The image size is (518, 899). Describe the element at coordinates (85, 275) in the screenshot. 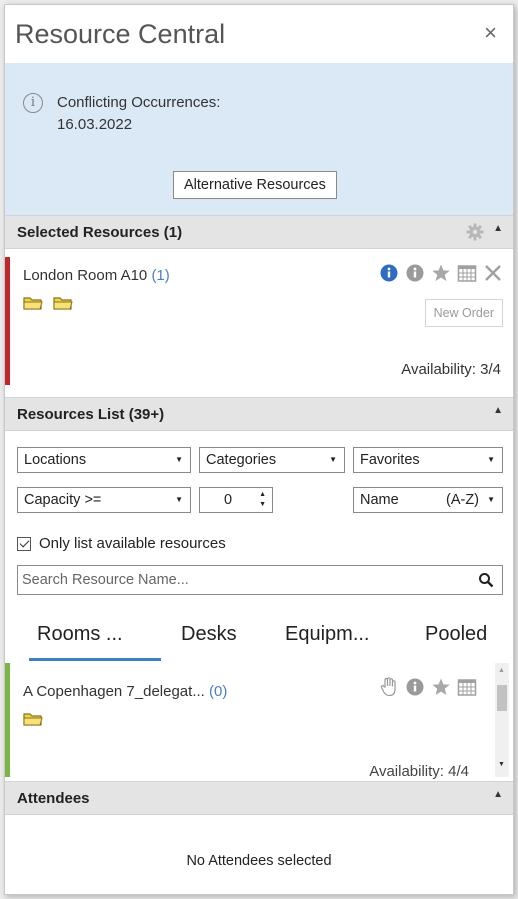

I see `resource-name-text: London Room A10` at that location.